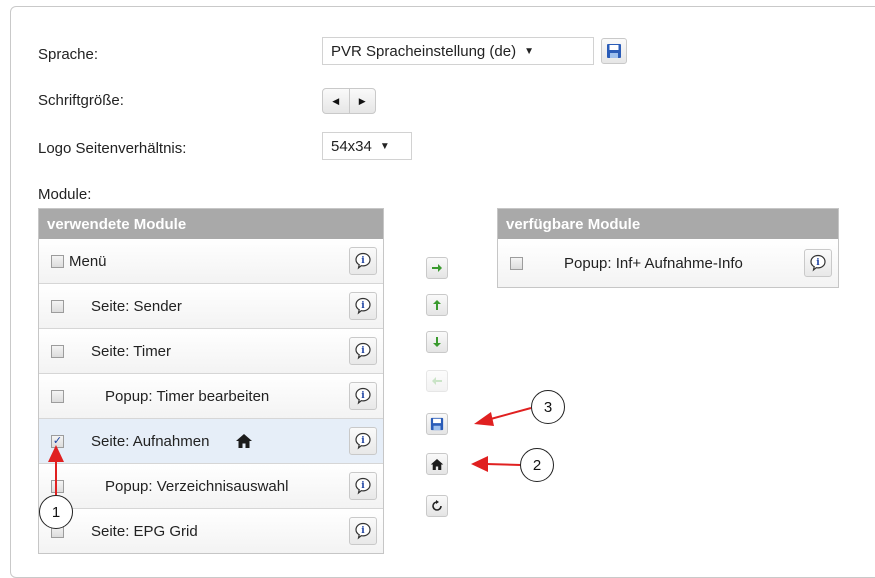 The height and width of the screenshot is (578, 875). Describe the element at coordinates (290, 451) in the screenshot. I see `annotation-arrows` at that location.